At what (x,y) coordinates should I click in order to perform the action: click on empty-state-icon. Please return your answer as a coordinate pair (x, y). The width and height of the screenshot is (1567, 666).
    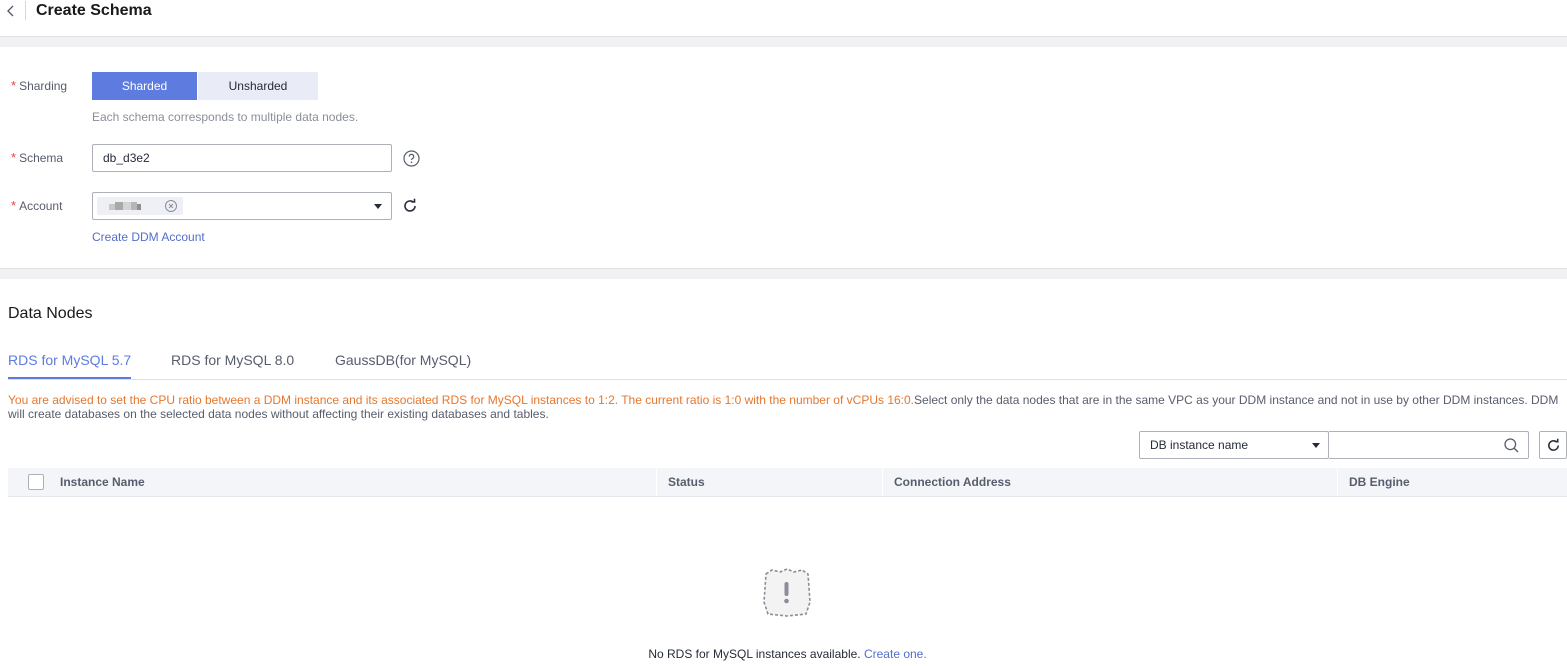
    Looking at the image, I should click on (787, 592).